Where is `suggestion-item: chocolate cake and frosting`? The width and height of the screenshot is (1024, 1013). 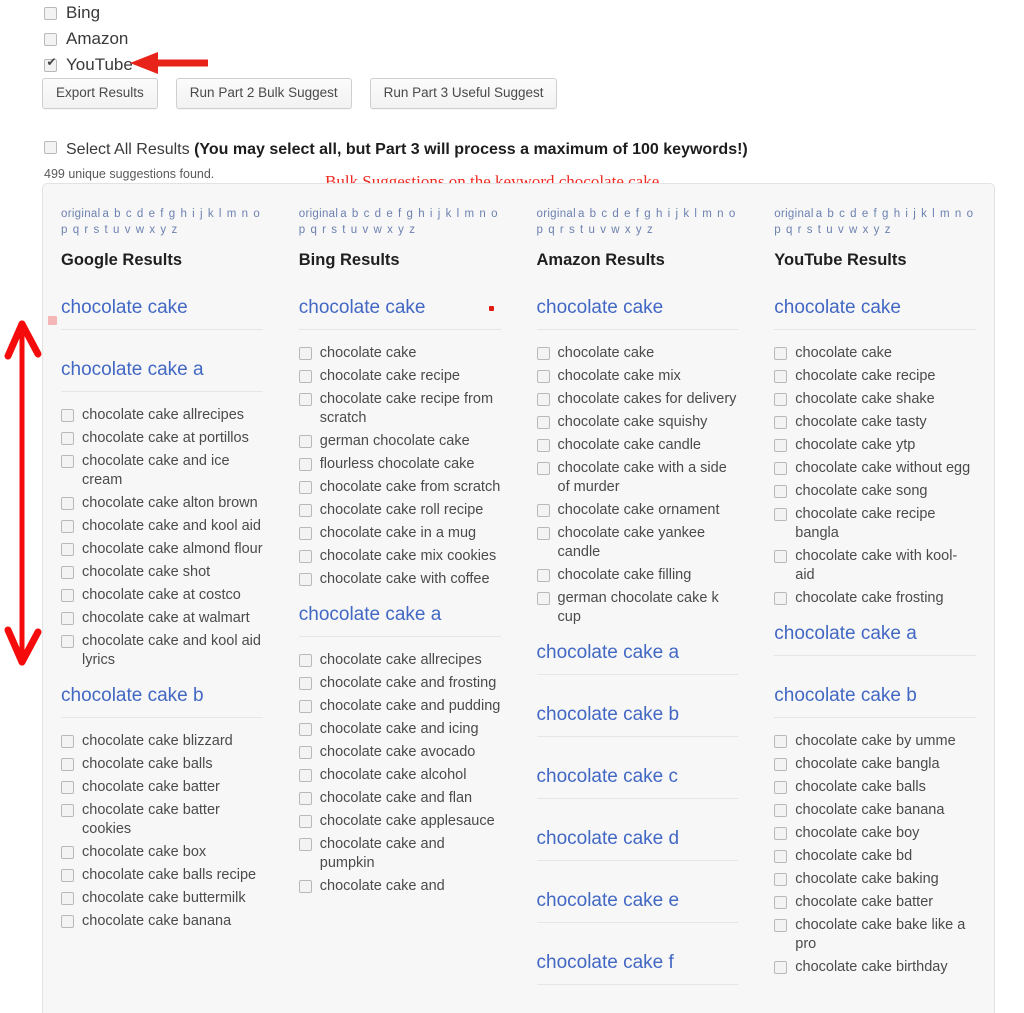 suggestion-item: chocolate cake and frosting is located at coordinates (399, 683).